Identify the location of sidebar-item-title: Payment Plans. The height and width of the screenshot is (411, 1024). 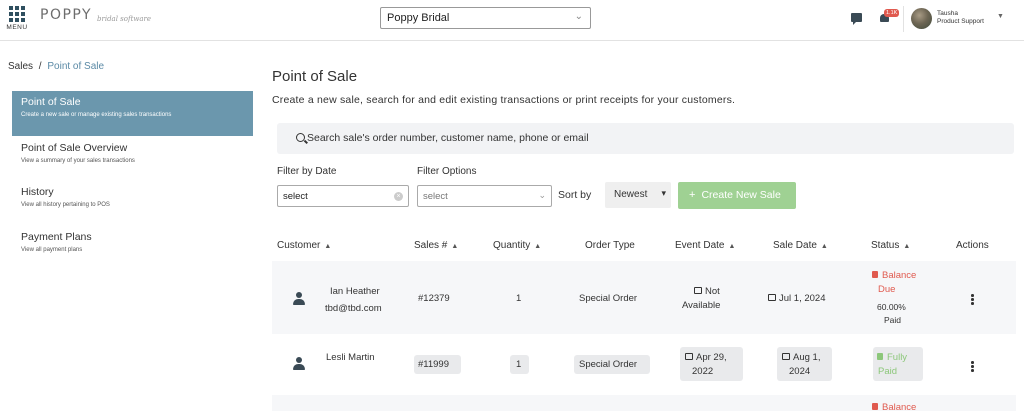
(56, 237).